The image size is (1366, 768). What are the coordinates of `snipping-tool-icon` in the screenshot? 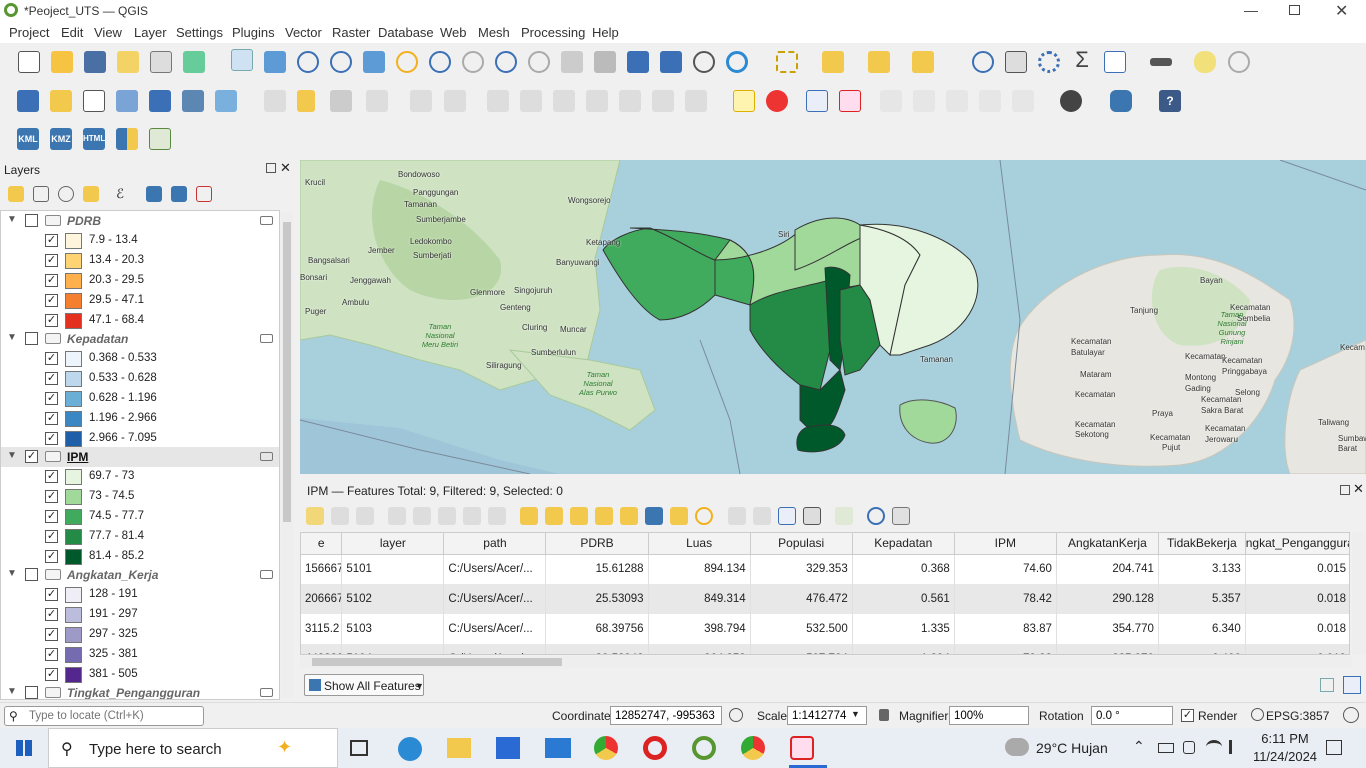 It's located at (802, 748).